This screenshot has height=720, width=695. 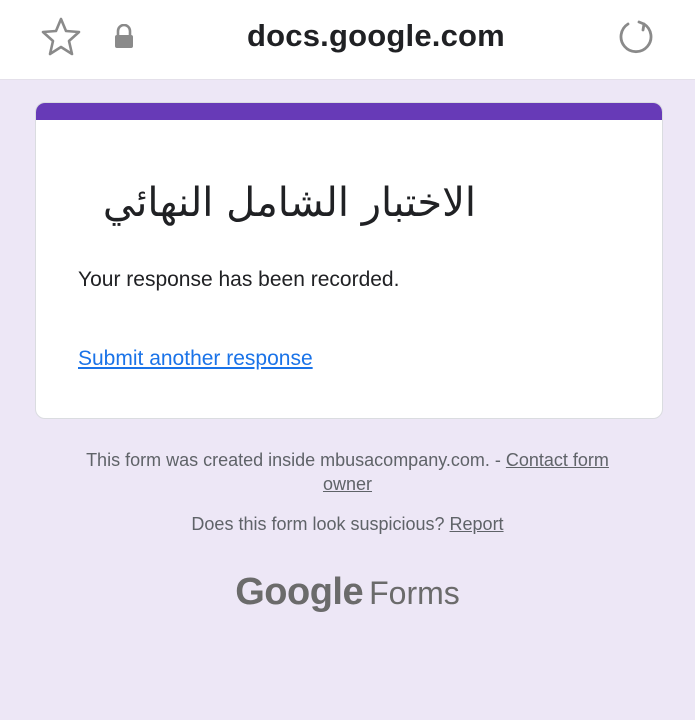 I want to click on submit-another-response-link: Submit another response, so click(x=195, y=359).